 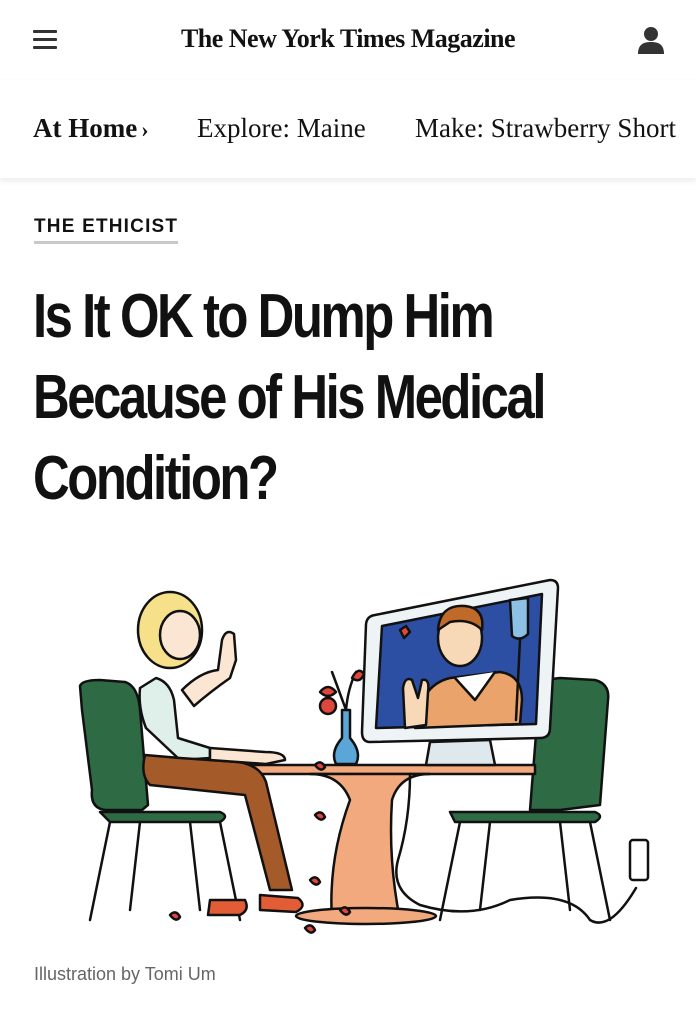 What do you see at coordinates (342, 717) in the screenshot?
I see `vase-with-flowers` at bounding box center [342, 717].